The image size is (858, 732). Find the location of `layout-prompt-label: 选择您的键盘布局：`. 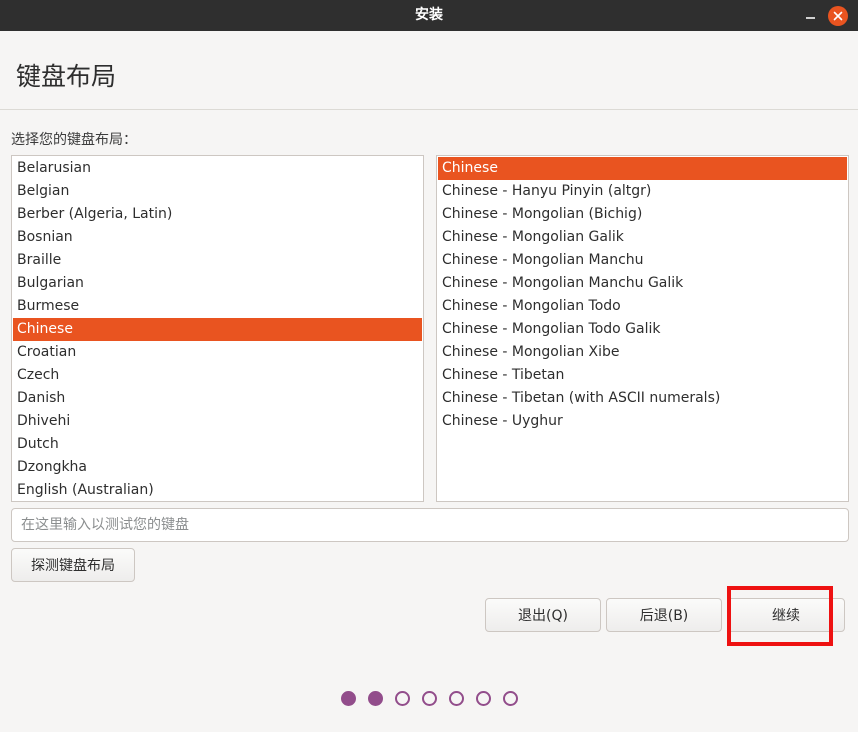

layout-prompt-label: 选择您的键盘布局： is located at coordinates (74, 140).